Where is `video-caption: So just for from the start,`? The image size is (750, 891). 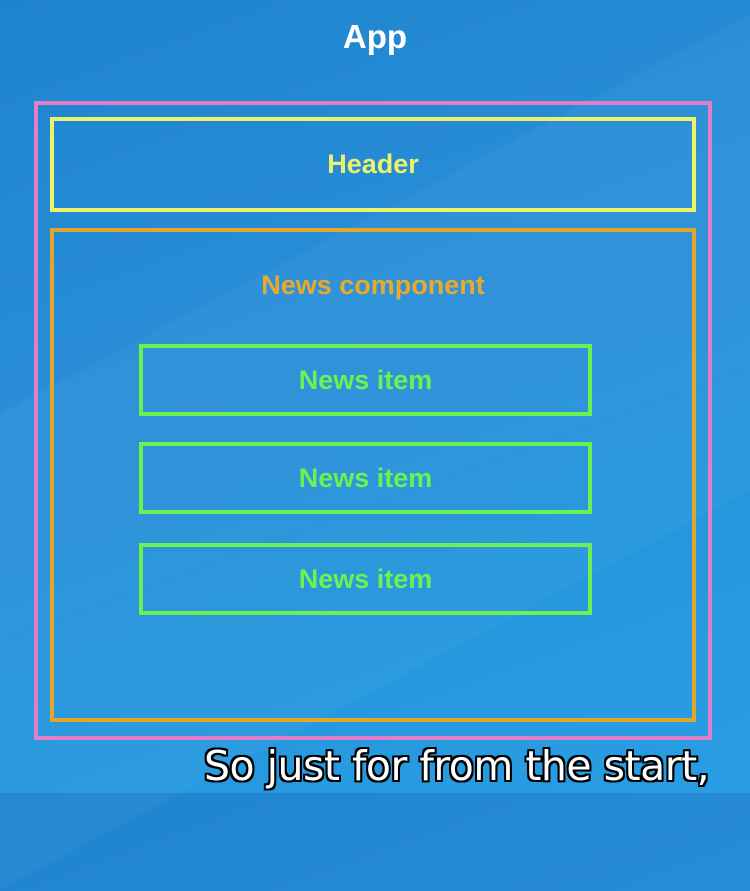 video-caption: So just for from the start, is located at coordinates (457, 766).